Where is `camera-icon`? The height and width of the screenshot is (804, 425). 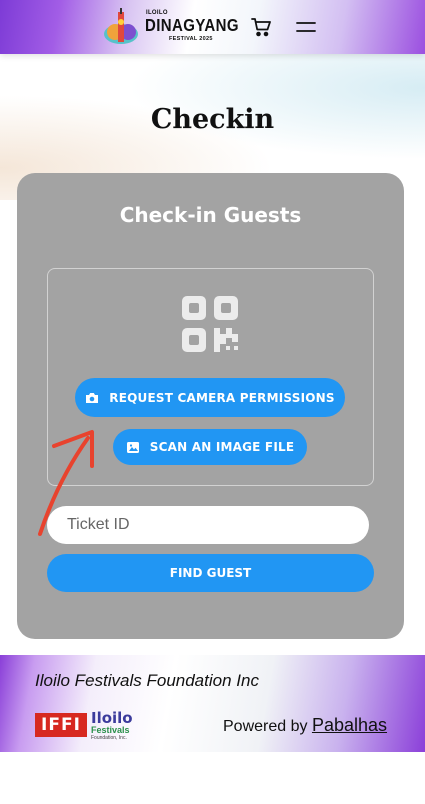
camera-icon is located at coordinates (92, 397).